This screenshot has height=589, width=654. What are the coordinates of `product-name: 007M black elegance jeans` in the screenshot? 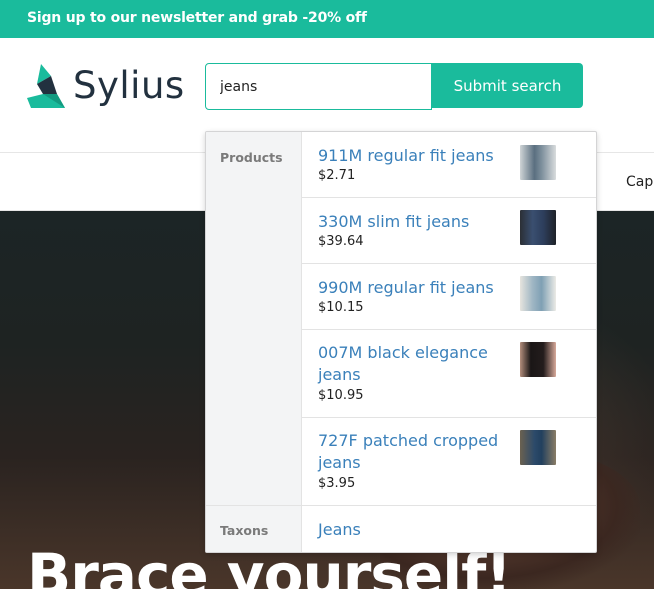 It's located at (413, 364).